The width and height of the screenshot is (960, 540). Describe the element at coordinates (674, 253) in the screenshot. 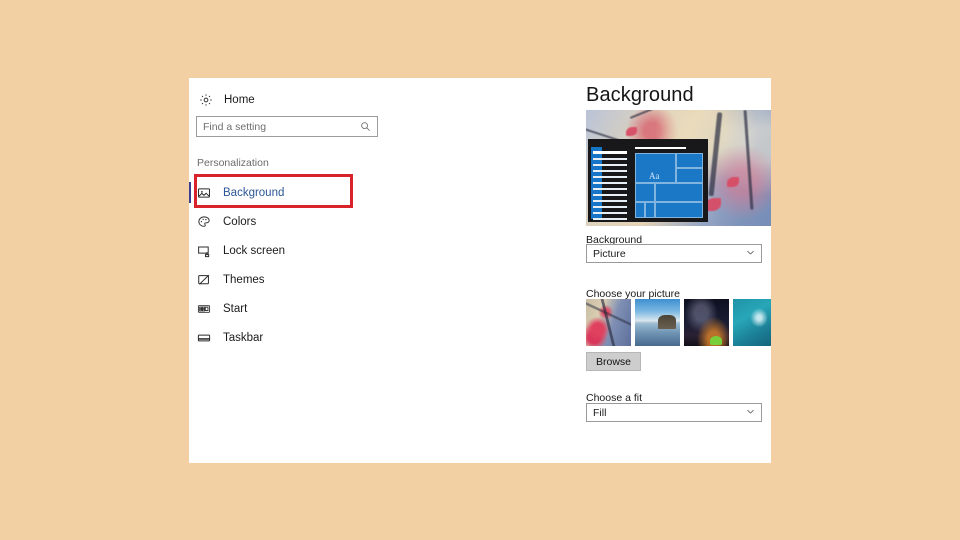

I see `background-type-dropdown: Picture` at that location.